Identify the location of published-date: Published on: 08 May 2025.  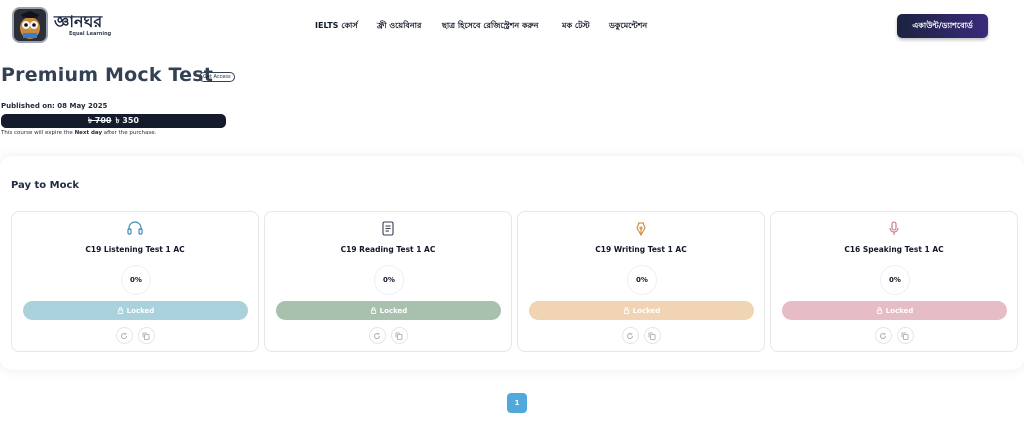
(54, 106).